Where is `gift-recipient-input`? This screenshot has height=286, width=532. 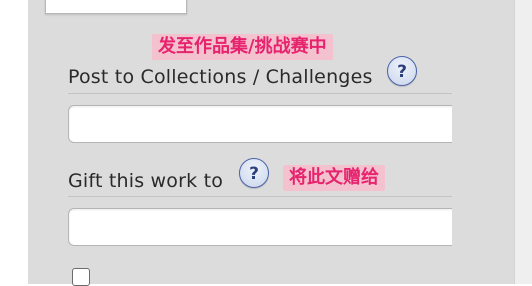 gift-recipient-input is located at coordinates (268, 227).